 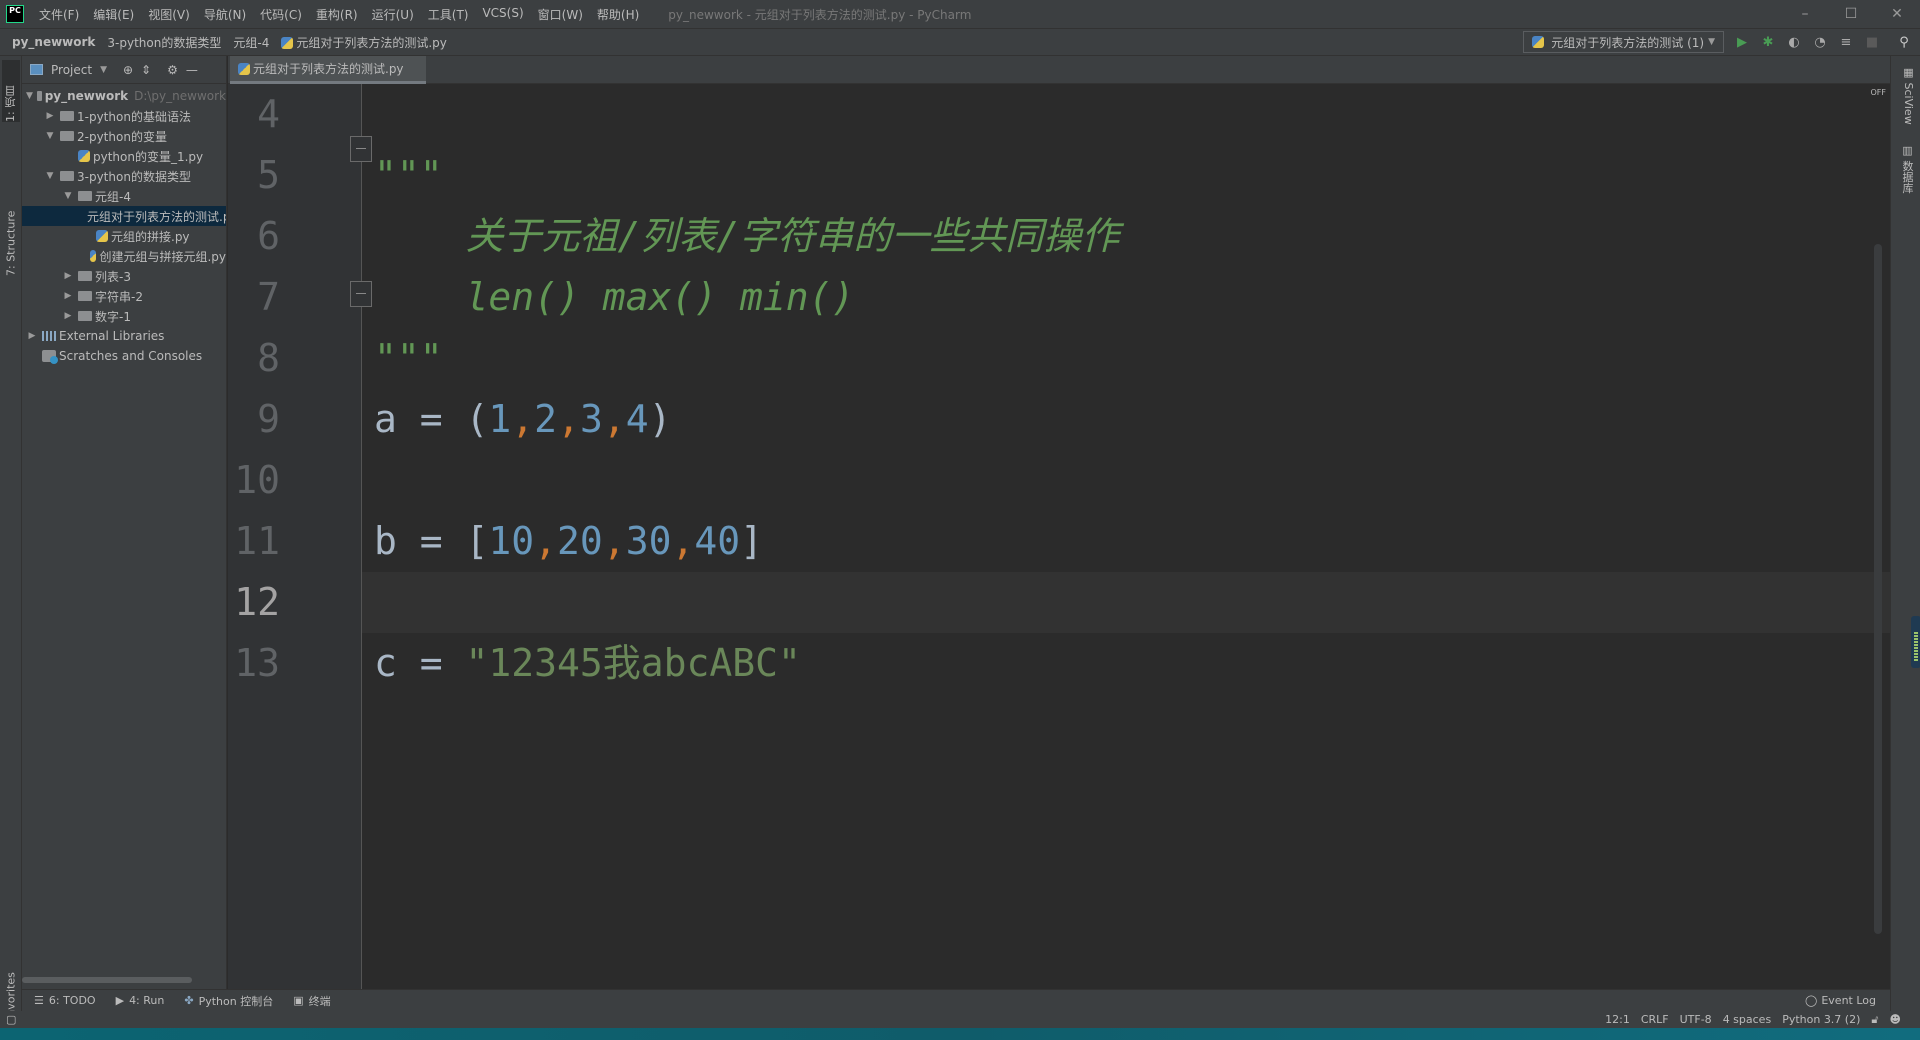 What do you see at coordinates (1747, 1019) in the screenshot?
I see `indent-setting: 4 spaces` at bounding box center [1747, 1019].